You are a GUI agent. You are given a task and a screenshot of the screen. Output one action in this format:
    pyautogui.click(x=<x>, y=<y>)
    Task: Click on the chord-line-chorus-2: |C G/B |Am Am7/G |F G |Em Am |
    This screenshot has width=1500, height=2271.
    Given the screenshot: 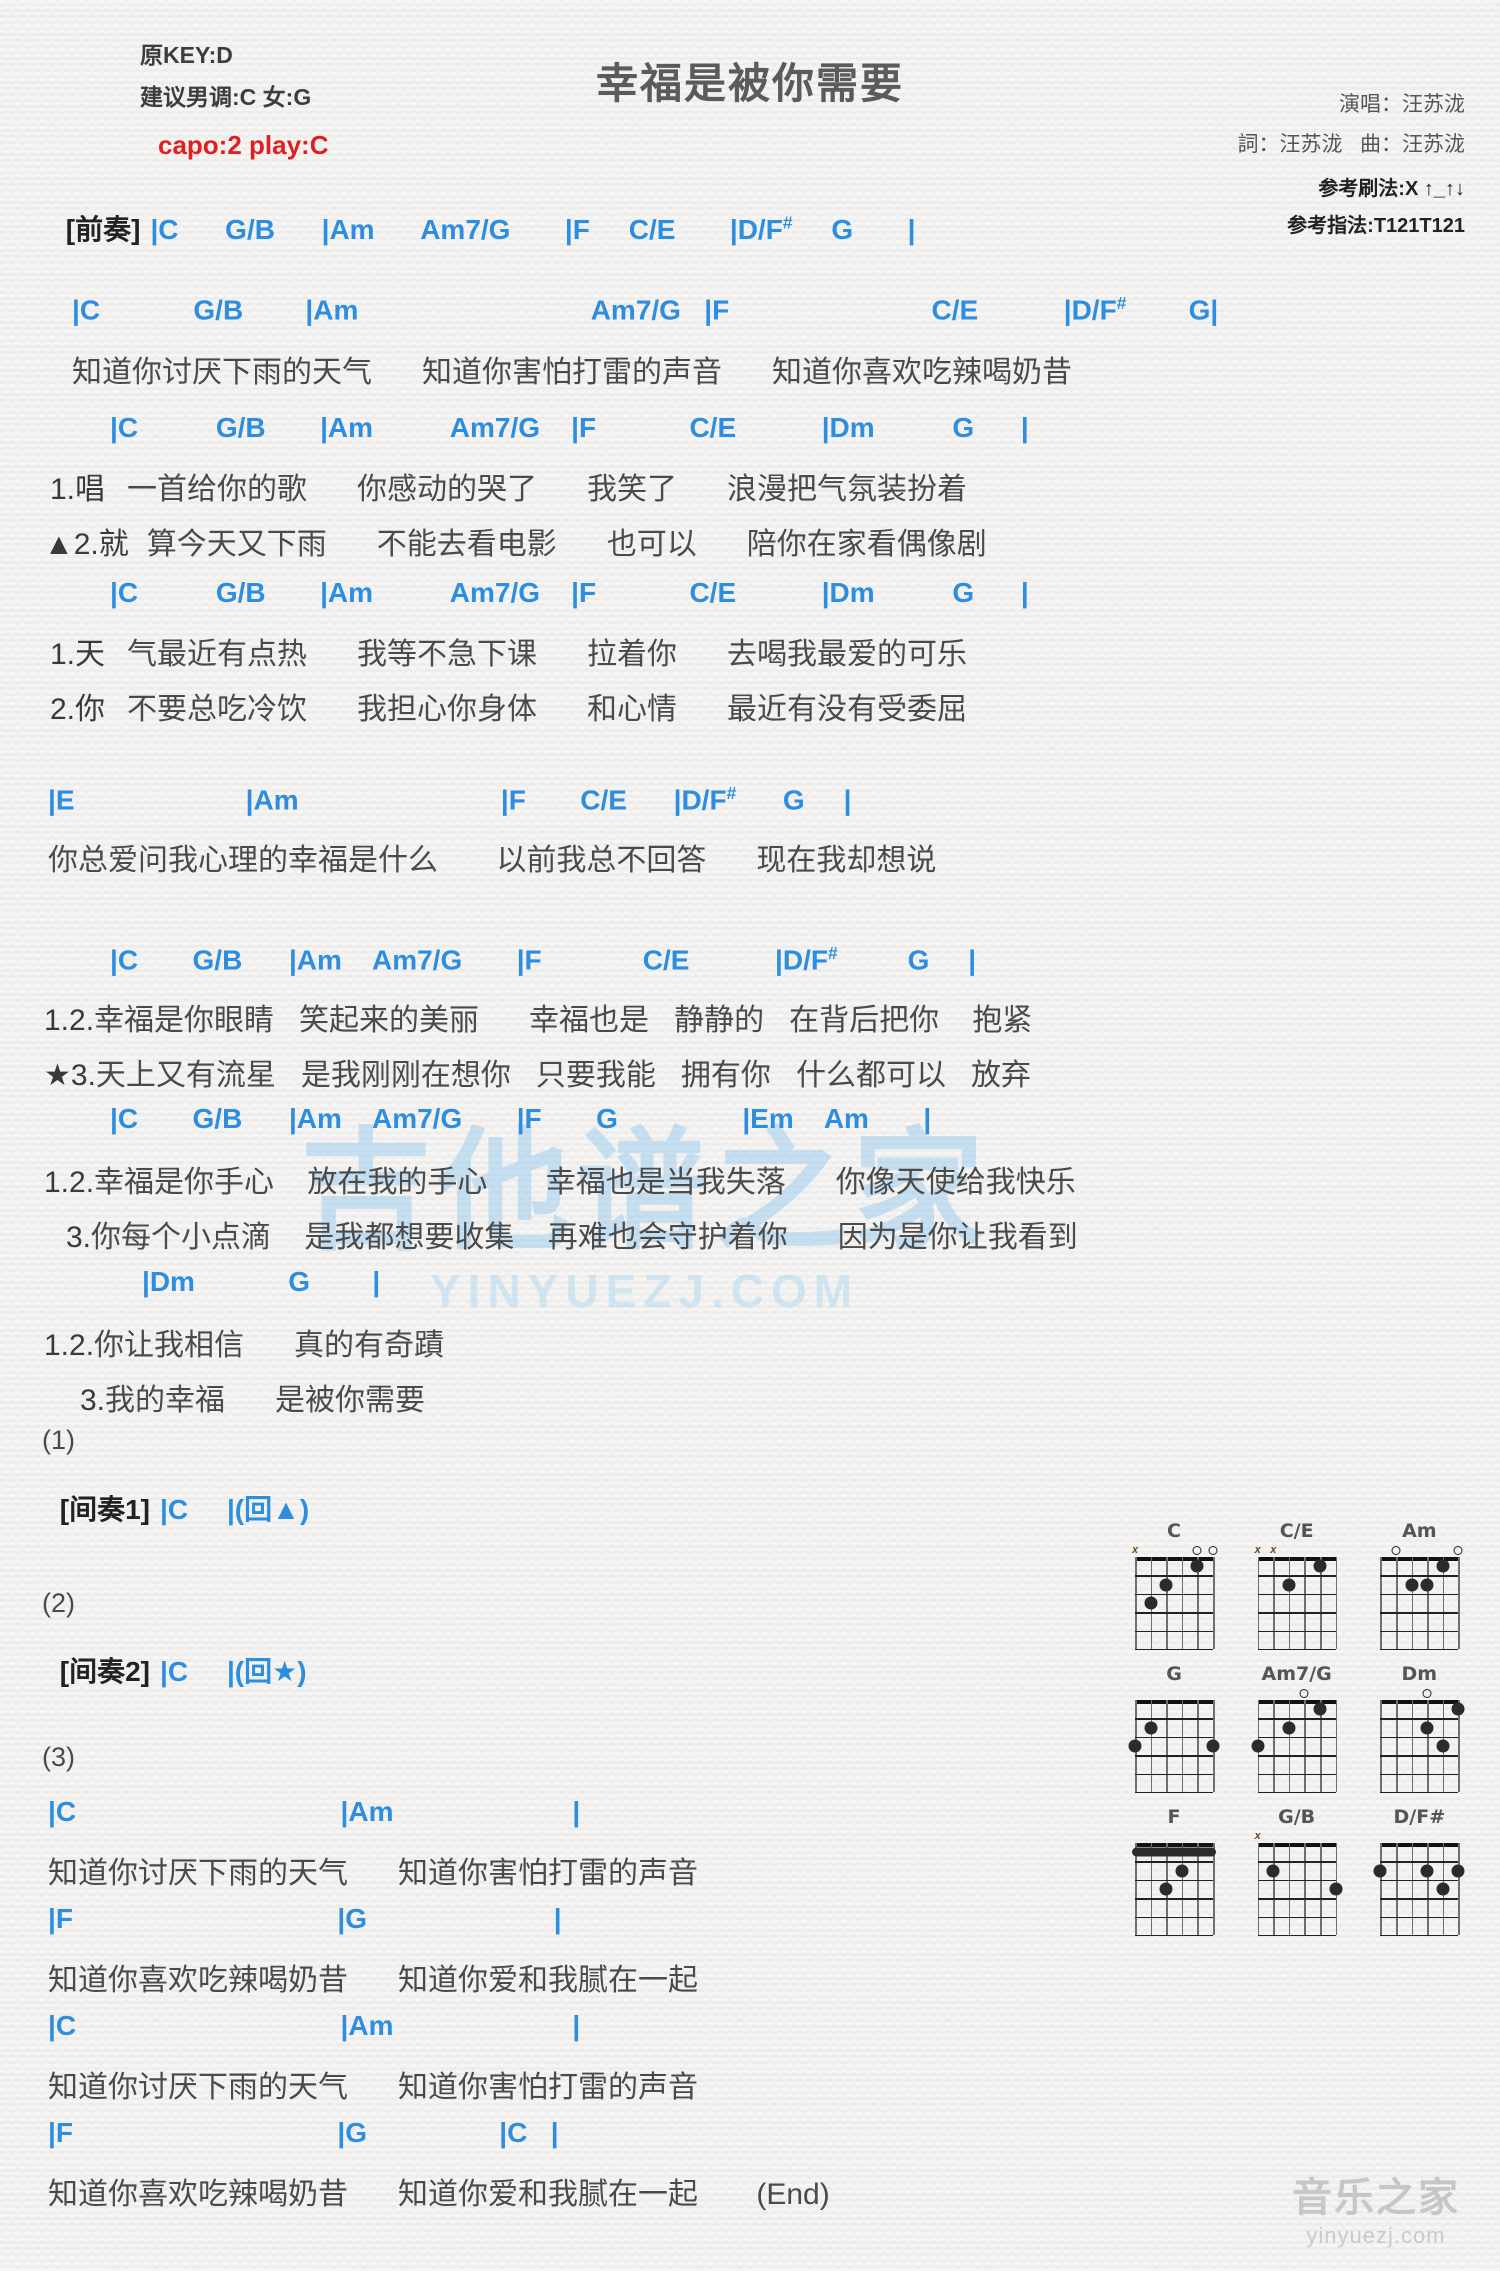 What is the action you would take?
    pyautogui.click(x=521, y=1118)
    